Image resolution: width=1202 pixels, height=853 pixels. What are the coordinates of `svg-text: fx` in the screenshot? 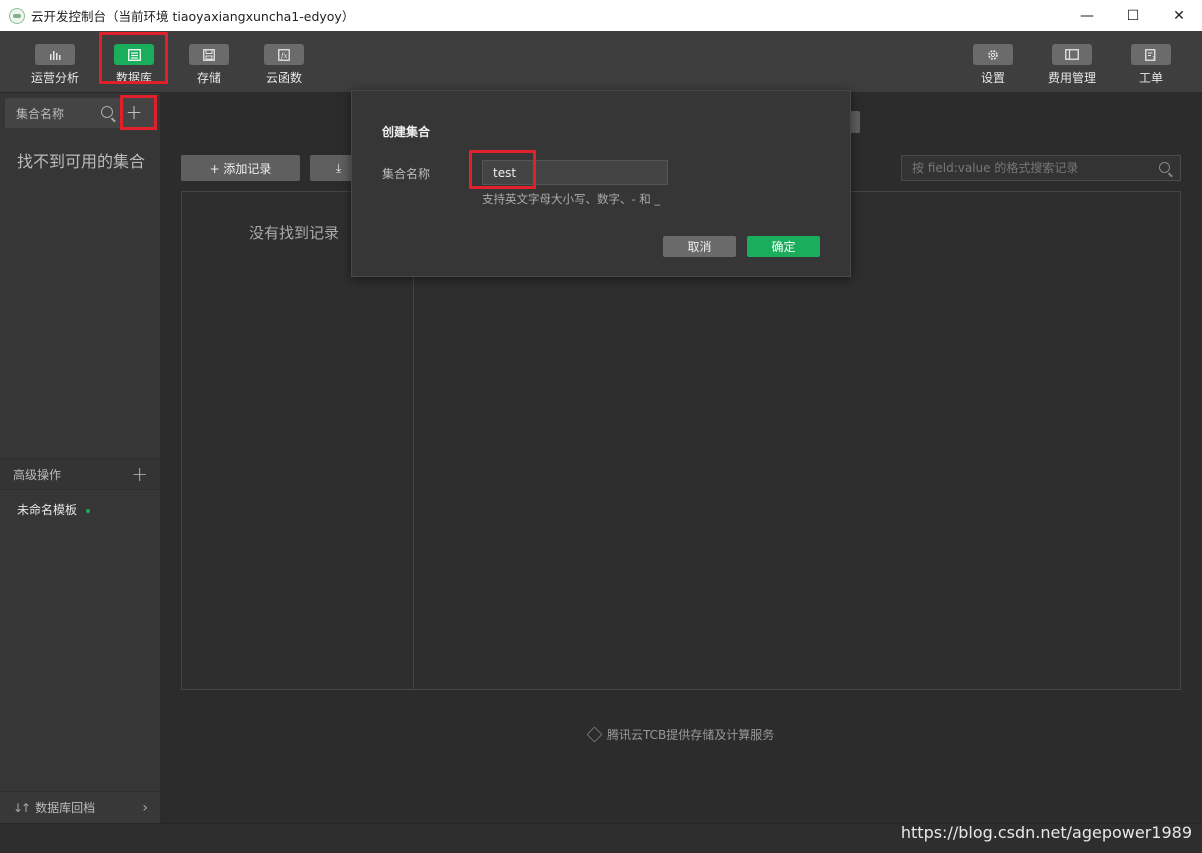 It's located at (284, 56).